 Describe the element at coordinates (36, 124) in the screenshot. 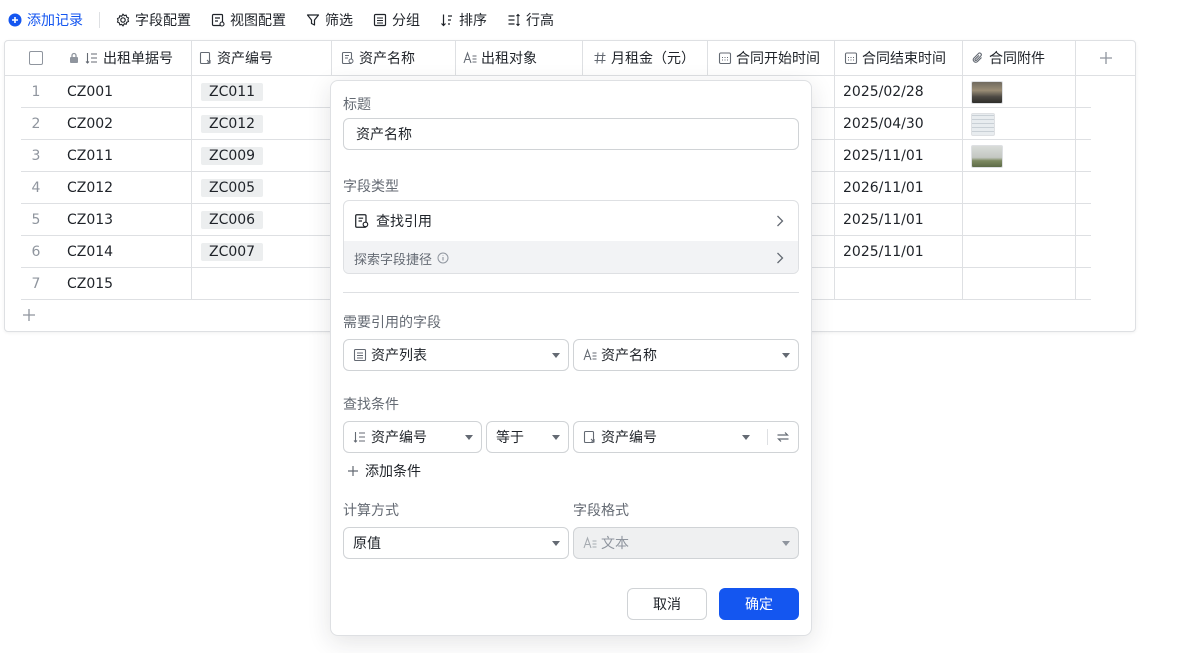

I see `row-number: 2` at that location.